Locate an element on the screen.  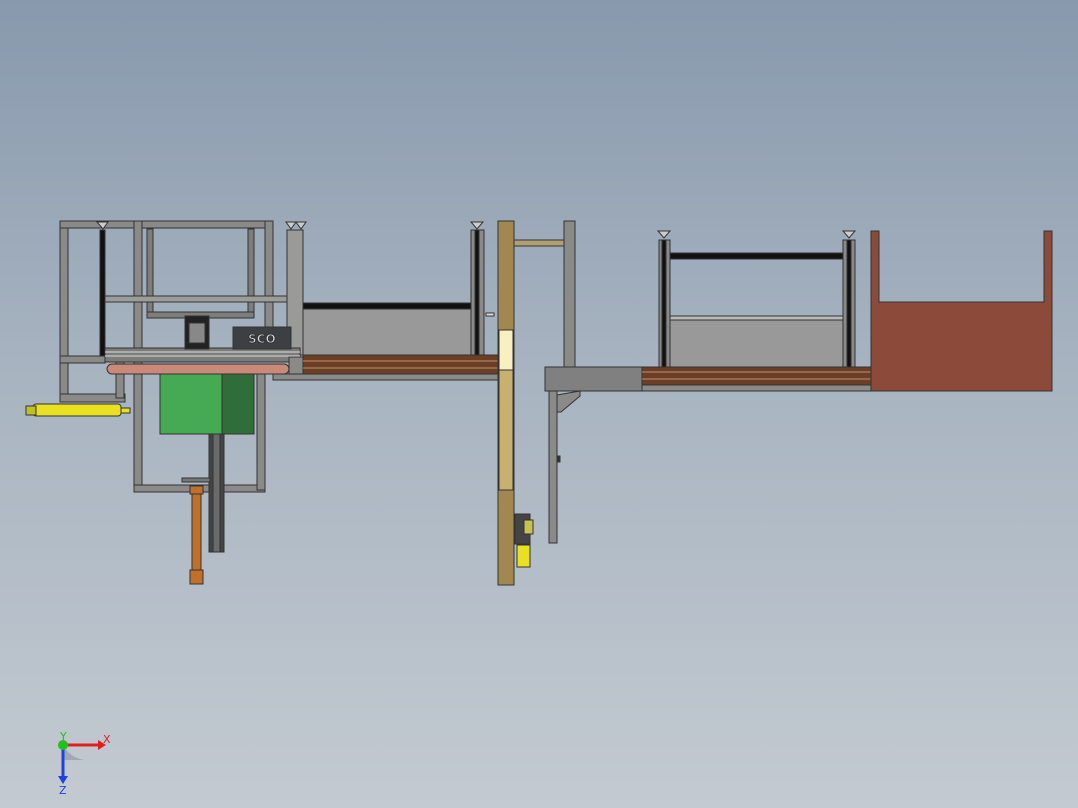
platform-block is located at coordinates (593, 379).